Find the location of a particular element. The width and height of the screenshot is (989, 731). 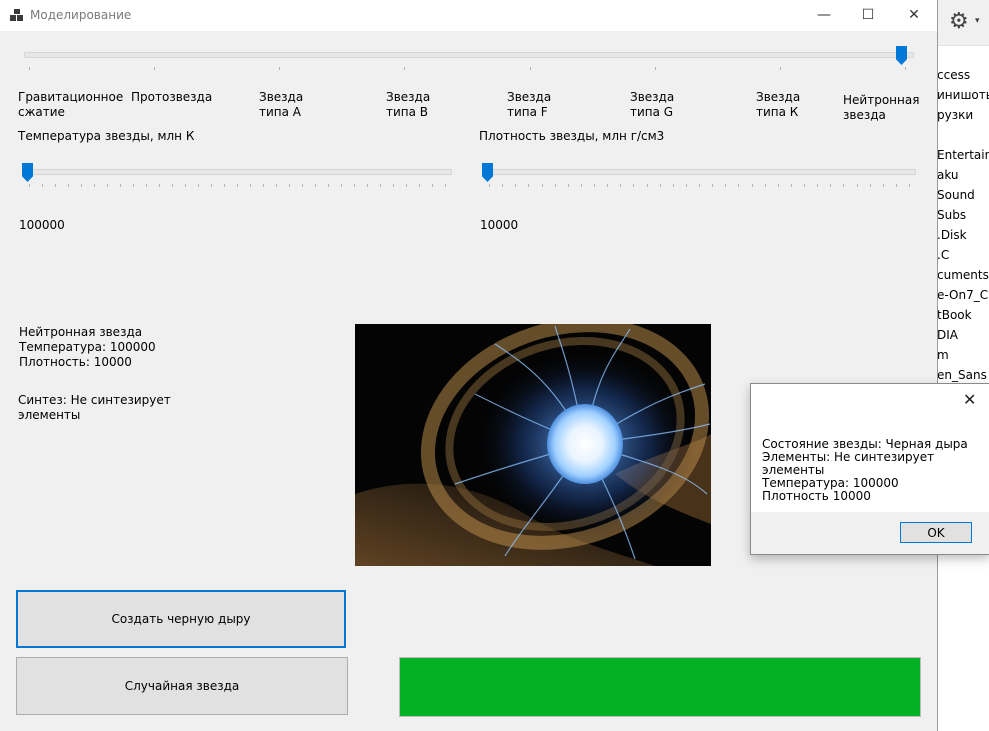

stage-label-type-b: Звезда типа В is located at coordinates (408, 104).